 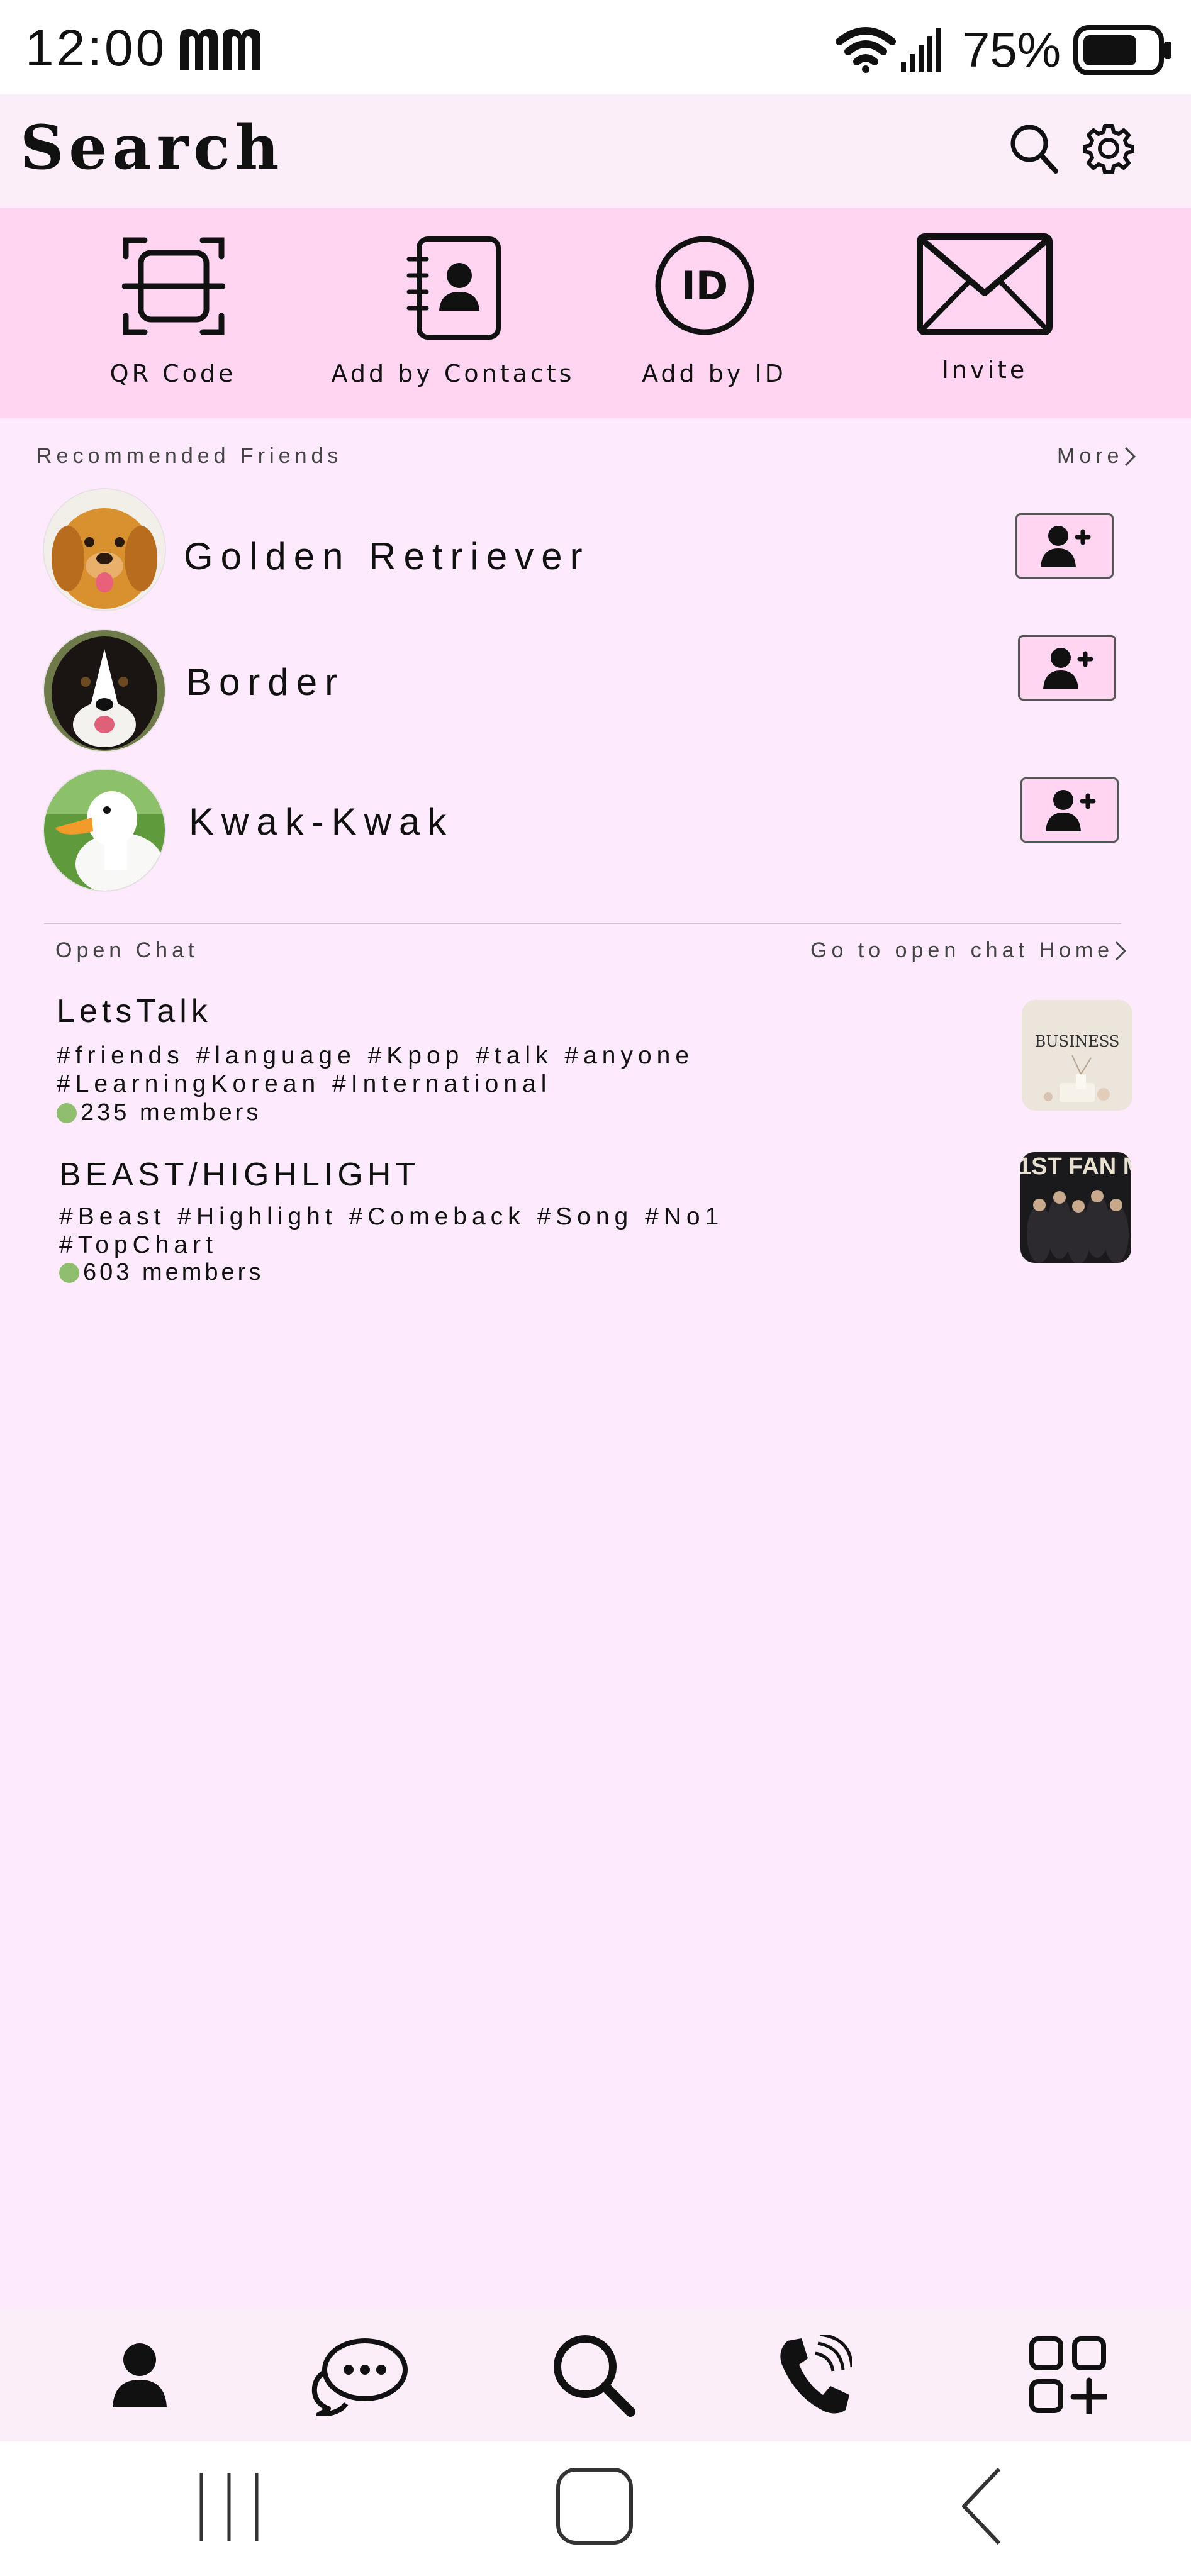 I want to click on open-chat-members: 603 members, so click(x=161, y=1272).